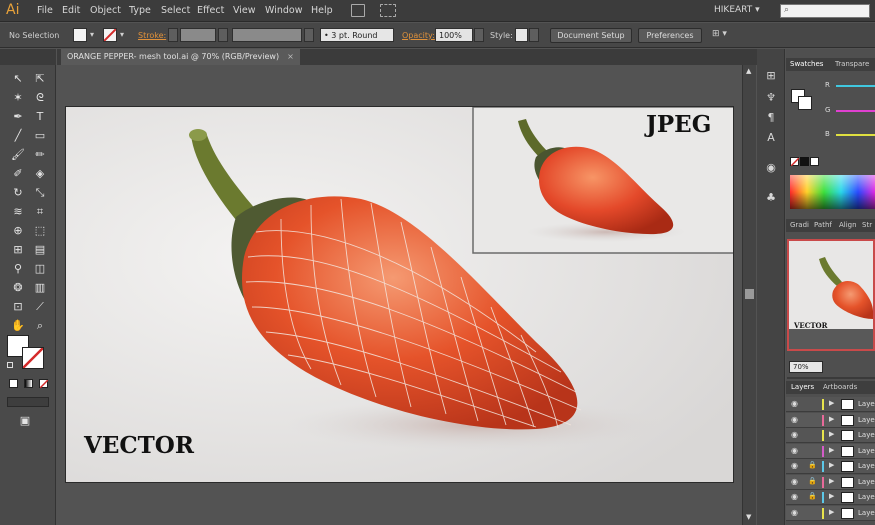 Image resolution: width=875 pixels, height=525 pixels. What do you see at coordinates (737, 10) in the screenshot?
I see `user-account-menu: HIKEART ▾` at bounding box center [737, 10].